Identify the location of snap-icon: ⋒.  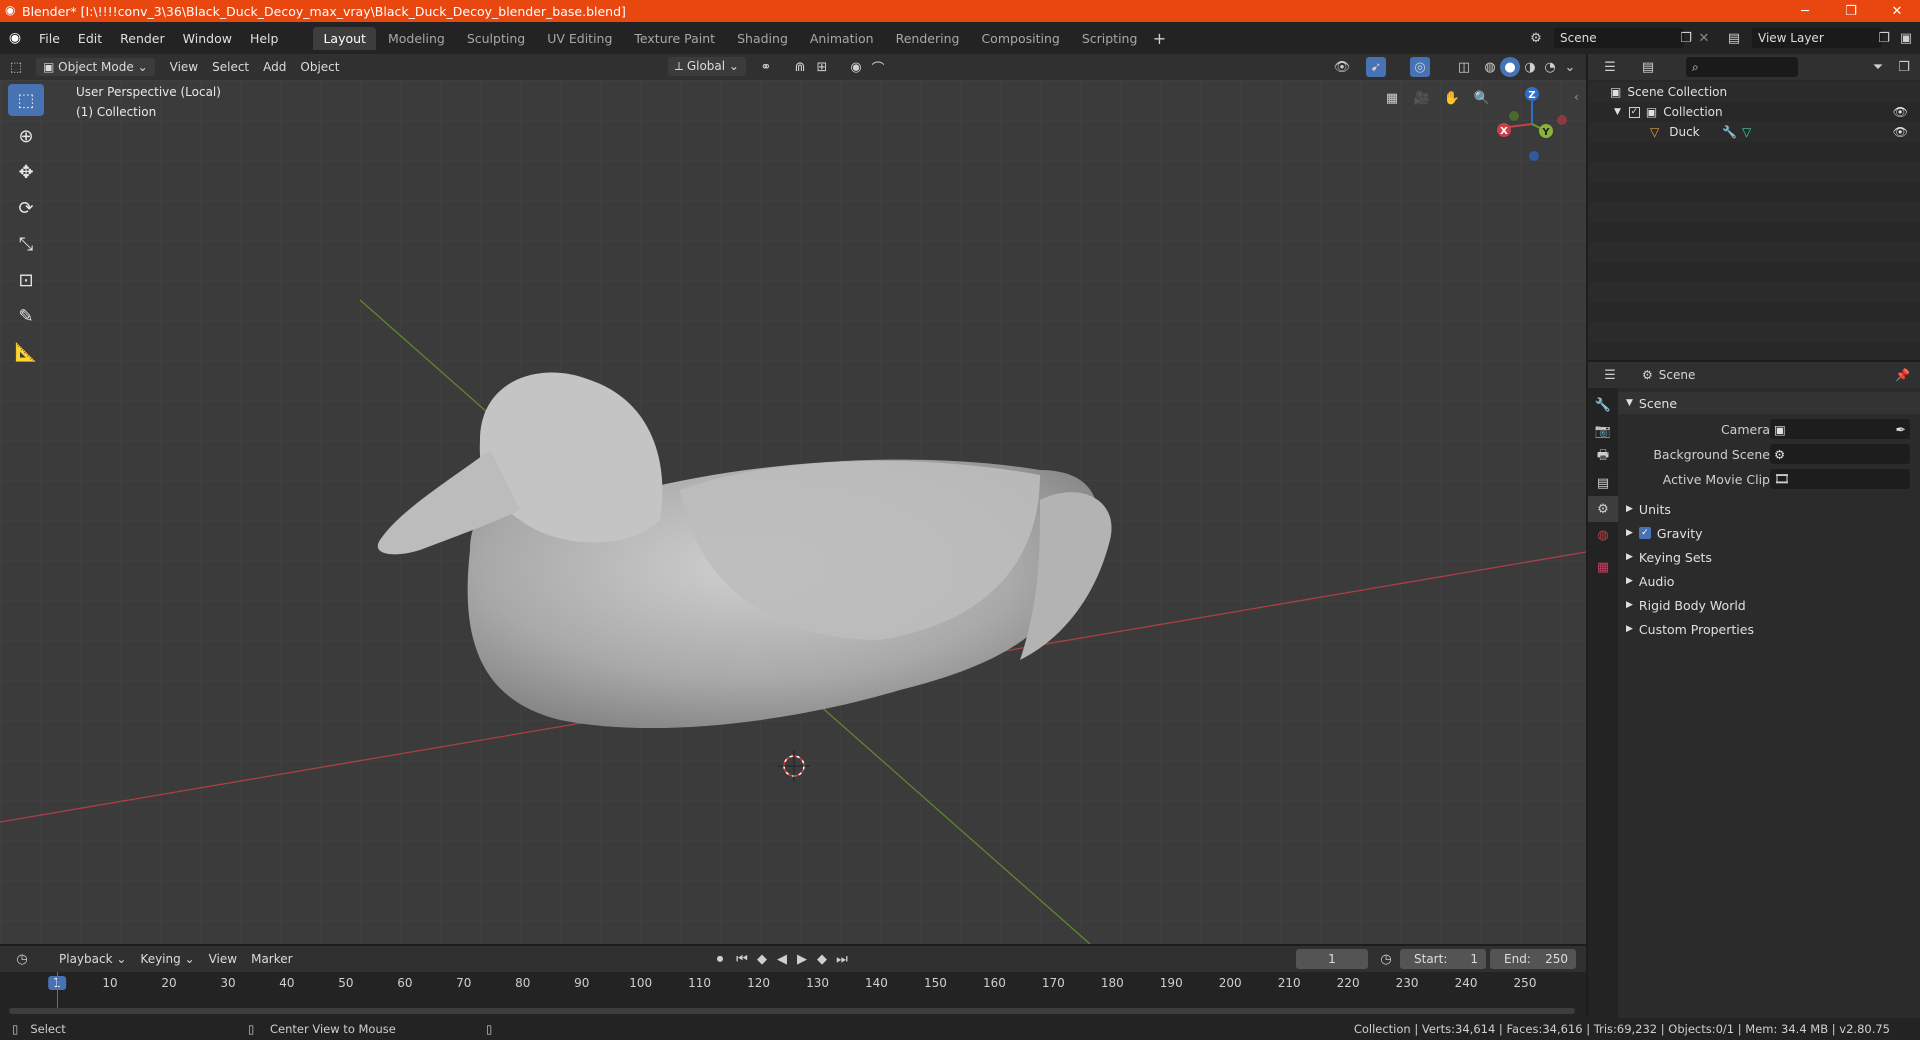
(800, 67).